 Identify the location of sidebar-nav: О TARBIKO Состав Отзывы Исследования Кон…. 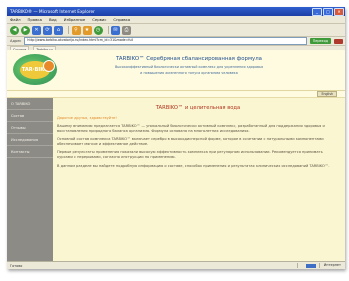
(30, 180).